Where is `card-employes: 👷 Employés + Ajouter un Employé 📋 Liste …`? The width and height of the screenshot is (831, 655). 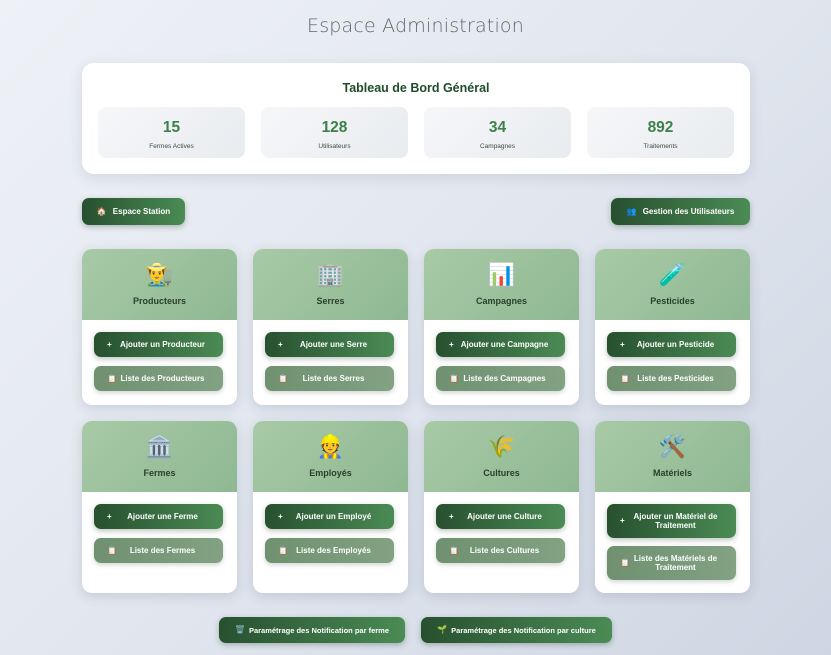 card-employes: 👷 Employés + Ajouter un Employé 📋 Liste … is located at coordinates (330, 507).